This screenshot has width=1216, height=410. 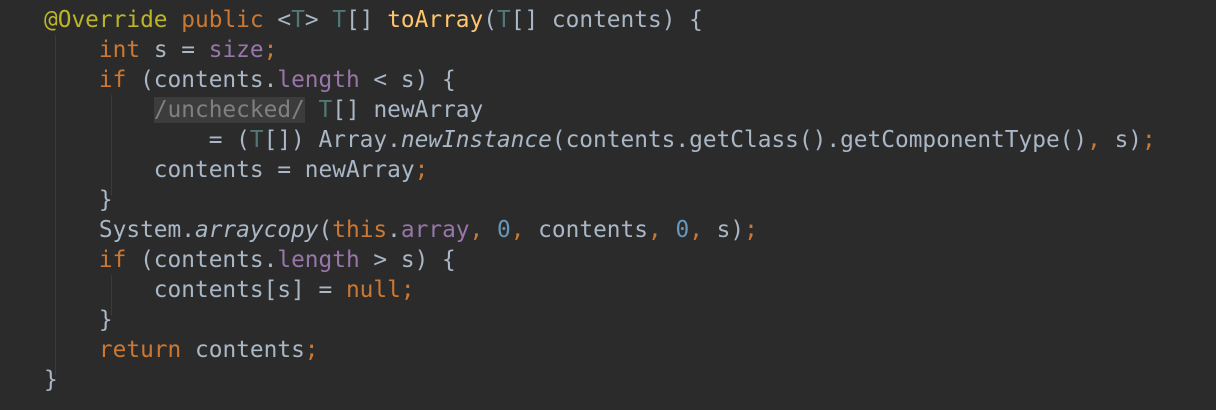 What do you see at coordinates (435, 230) in the screenshot?
I see `code-token: array` at bounding box center [435, 230].